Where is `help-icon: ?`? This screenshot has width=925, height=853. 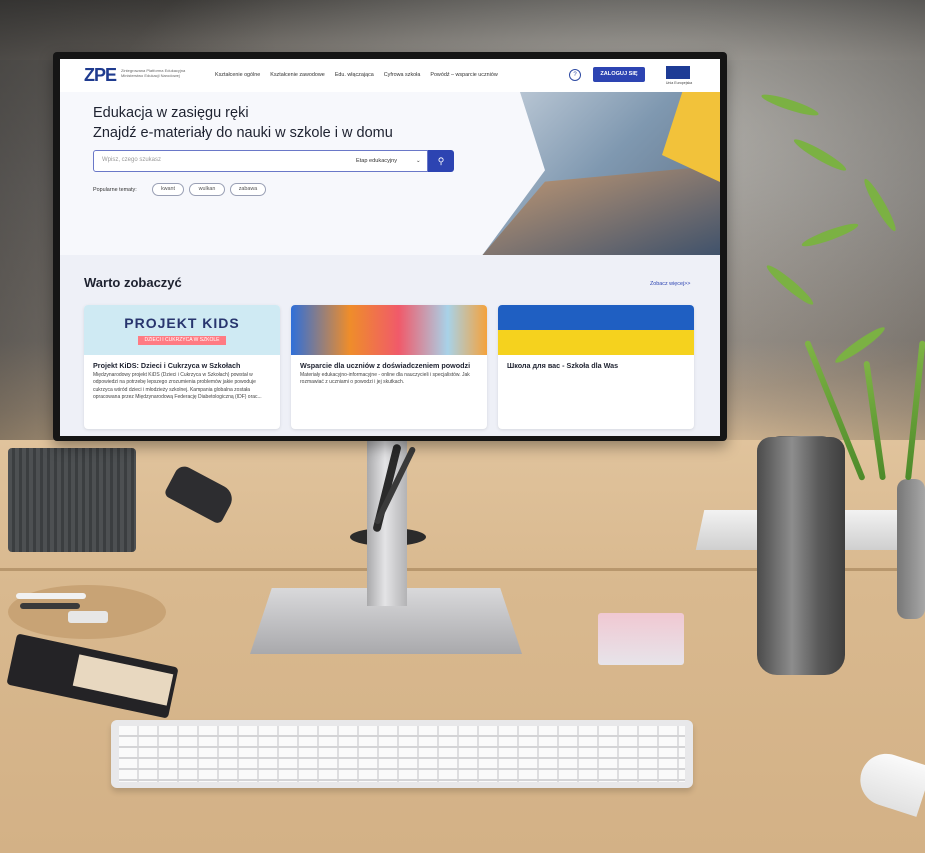 help-icon: ? is located at coordinates (575, 75).